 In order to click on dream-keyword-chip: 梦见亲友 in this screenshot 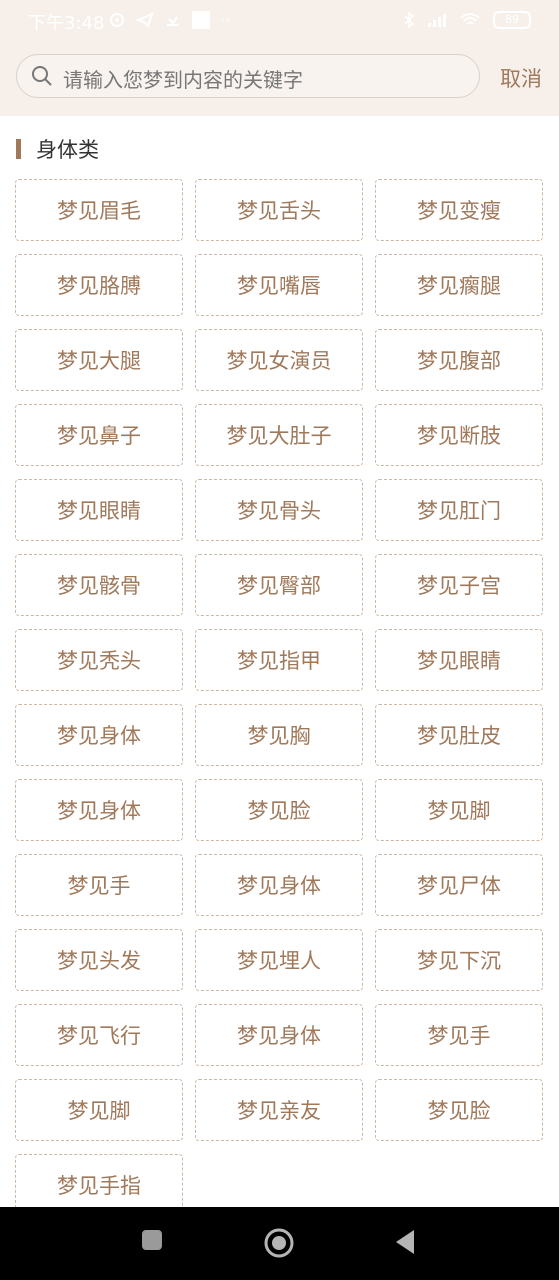, I will do `click(279, 1110)`.